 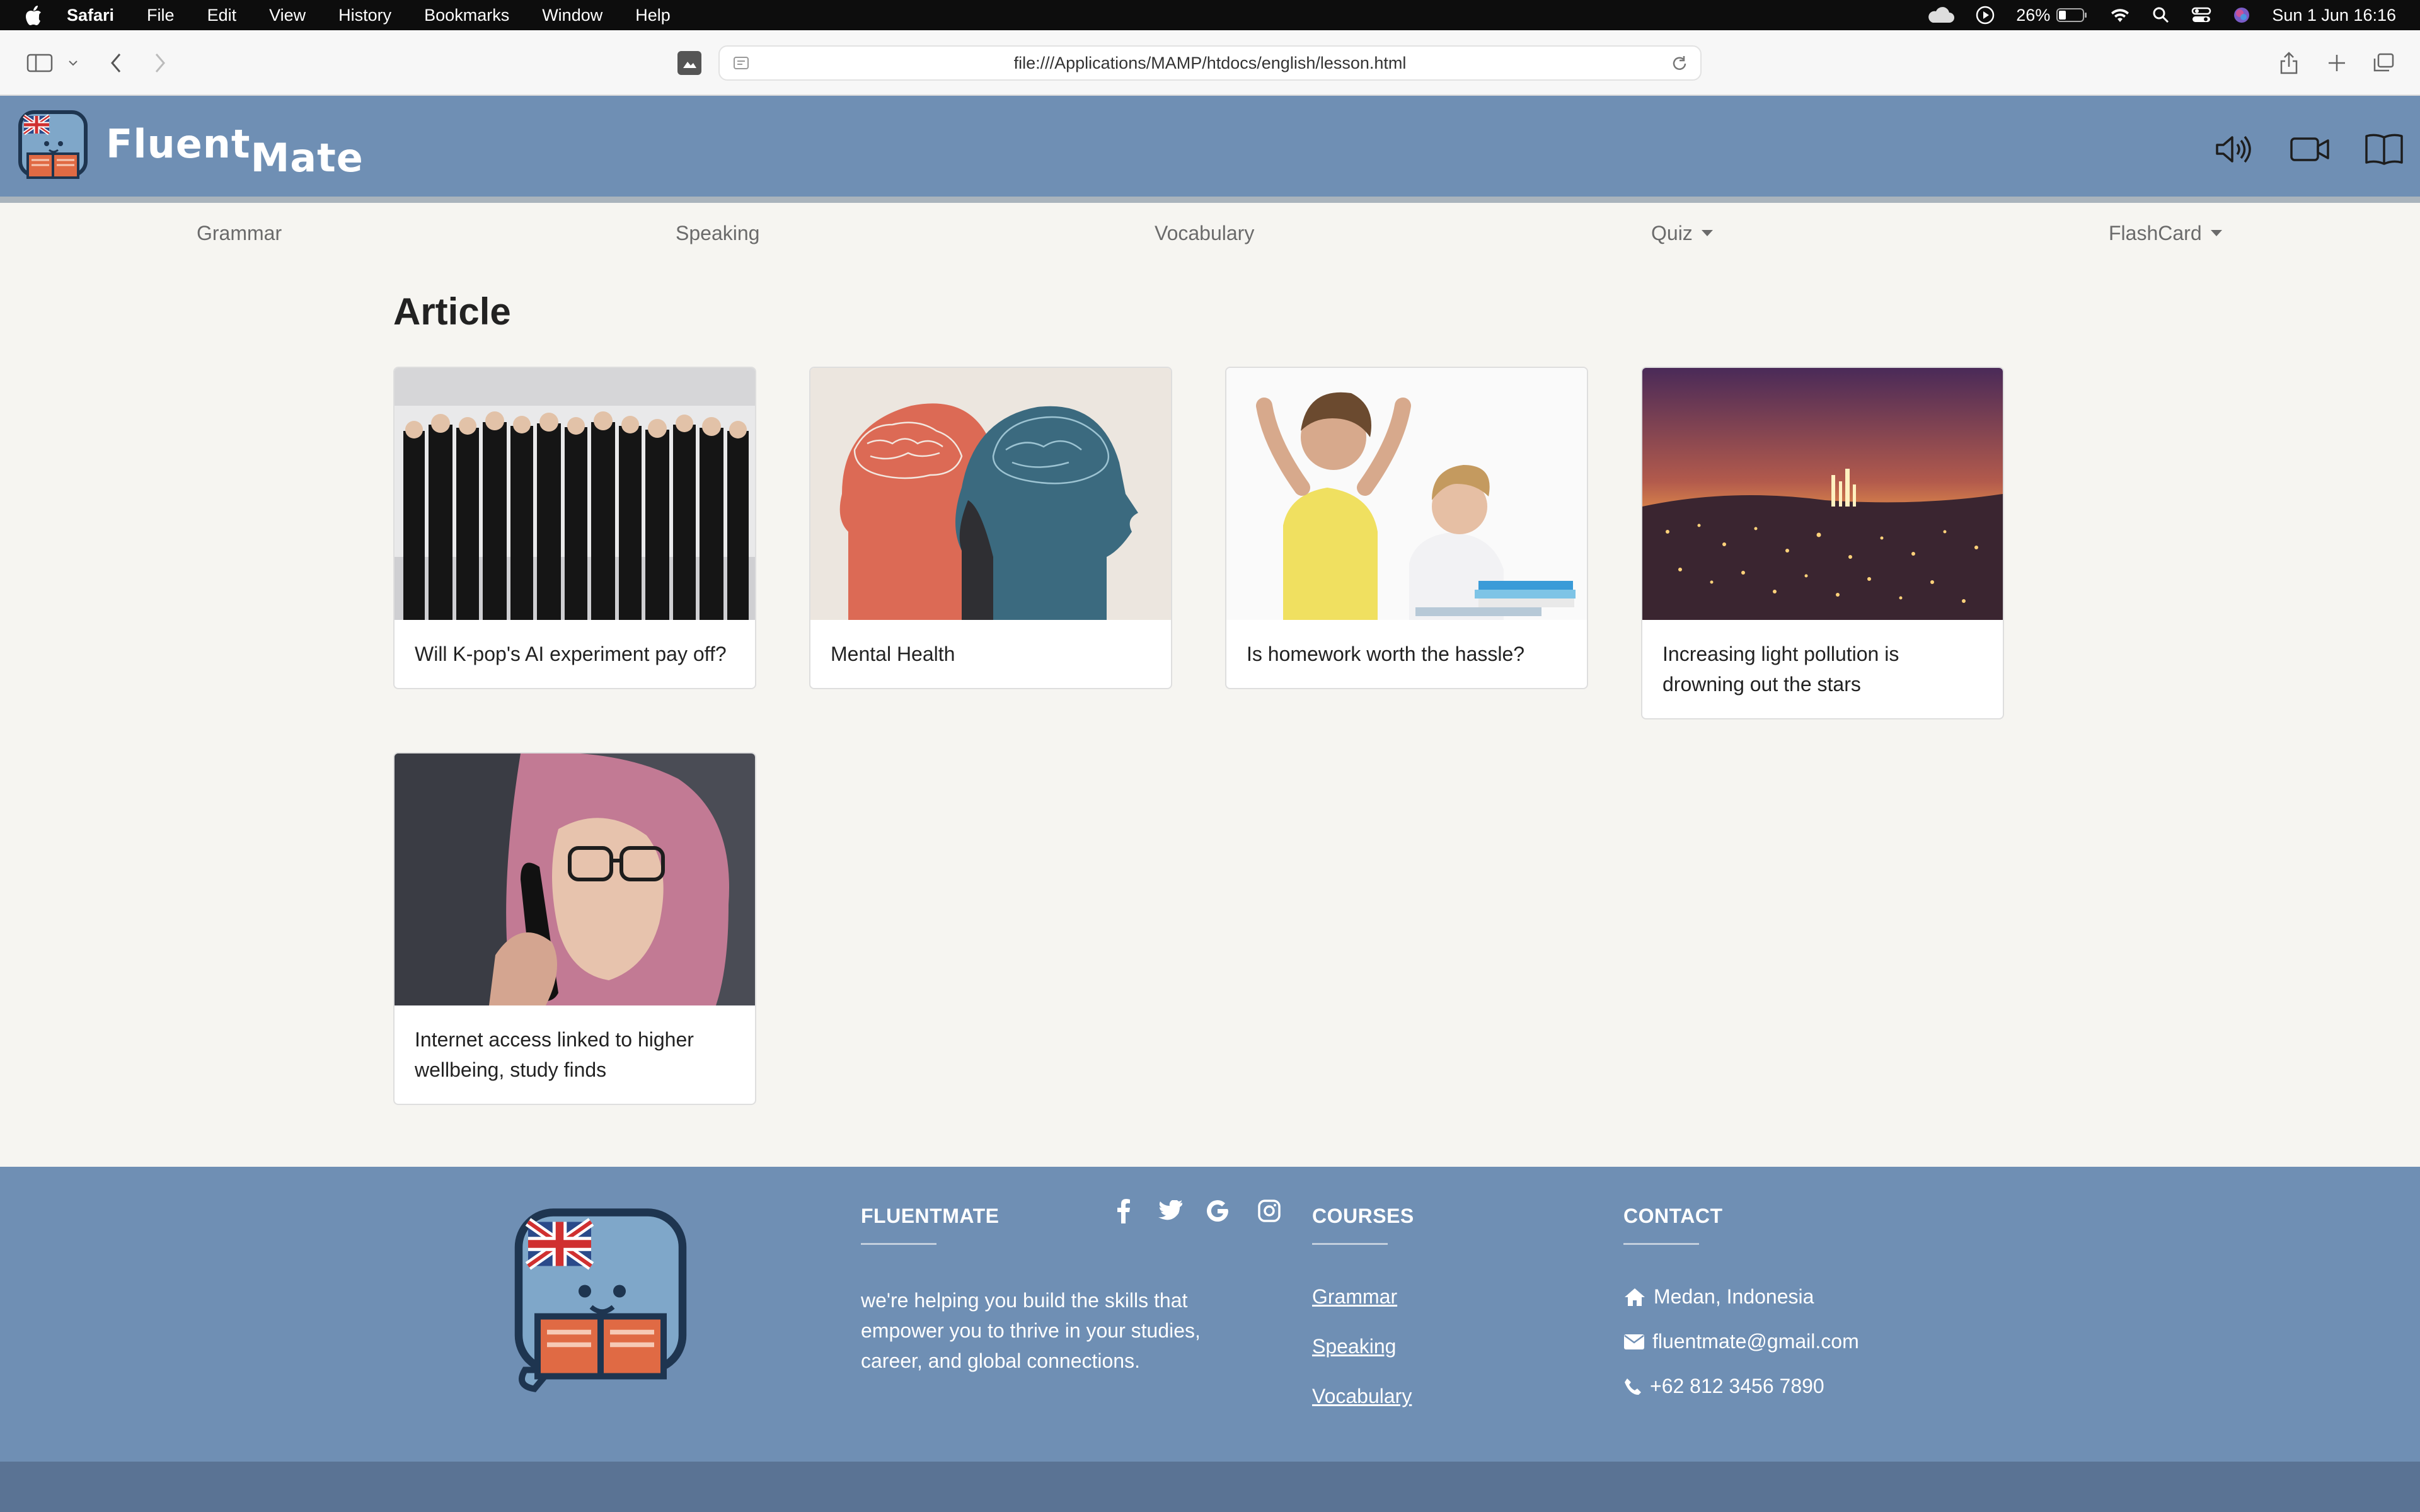 I want to click on tab-overview-icon, so click(x=2384, y=63).